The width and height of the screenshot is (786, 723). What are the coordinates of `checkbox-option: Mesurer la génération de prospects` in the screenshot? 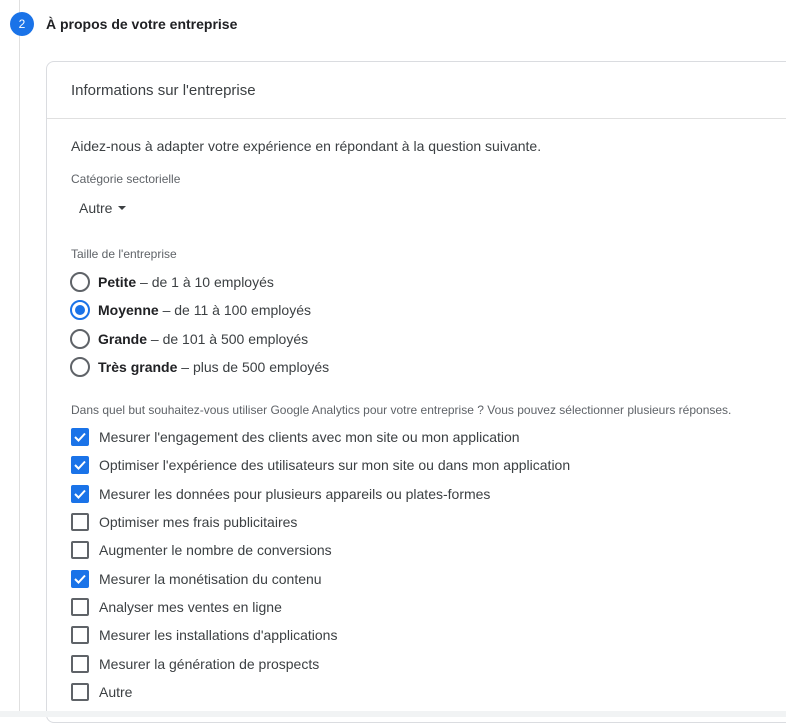 It's located at (320, 663).